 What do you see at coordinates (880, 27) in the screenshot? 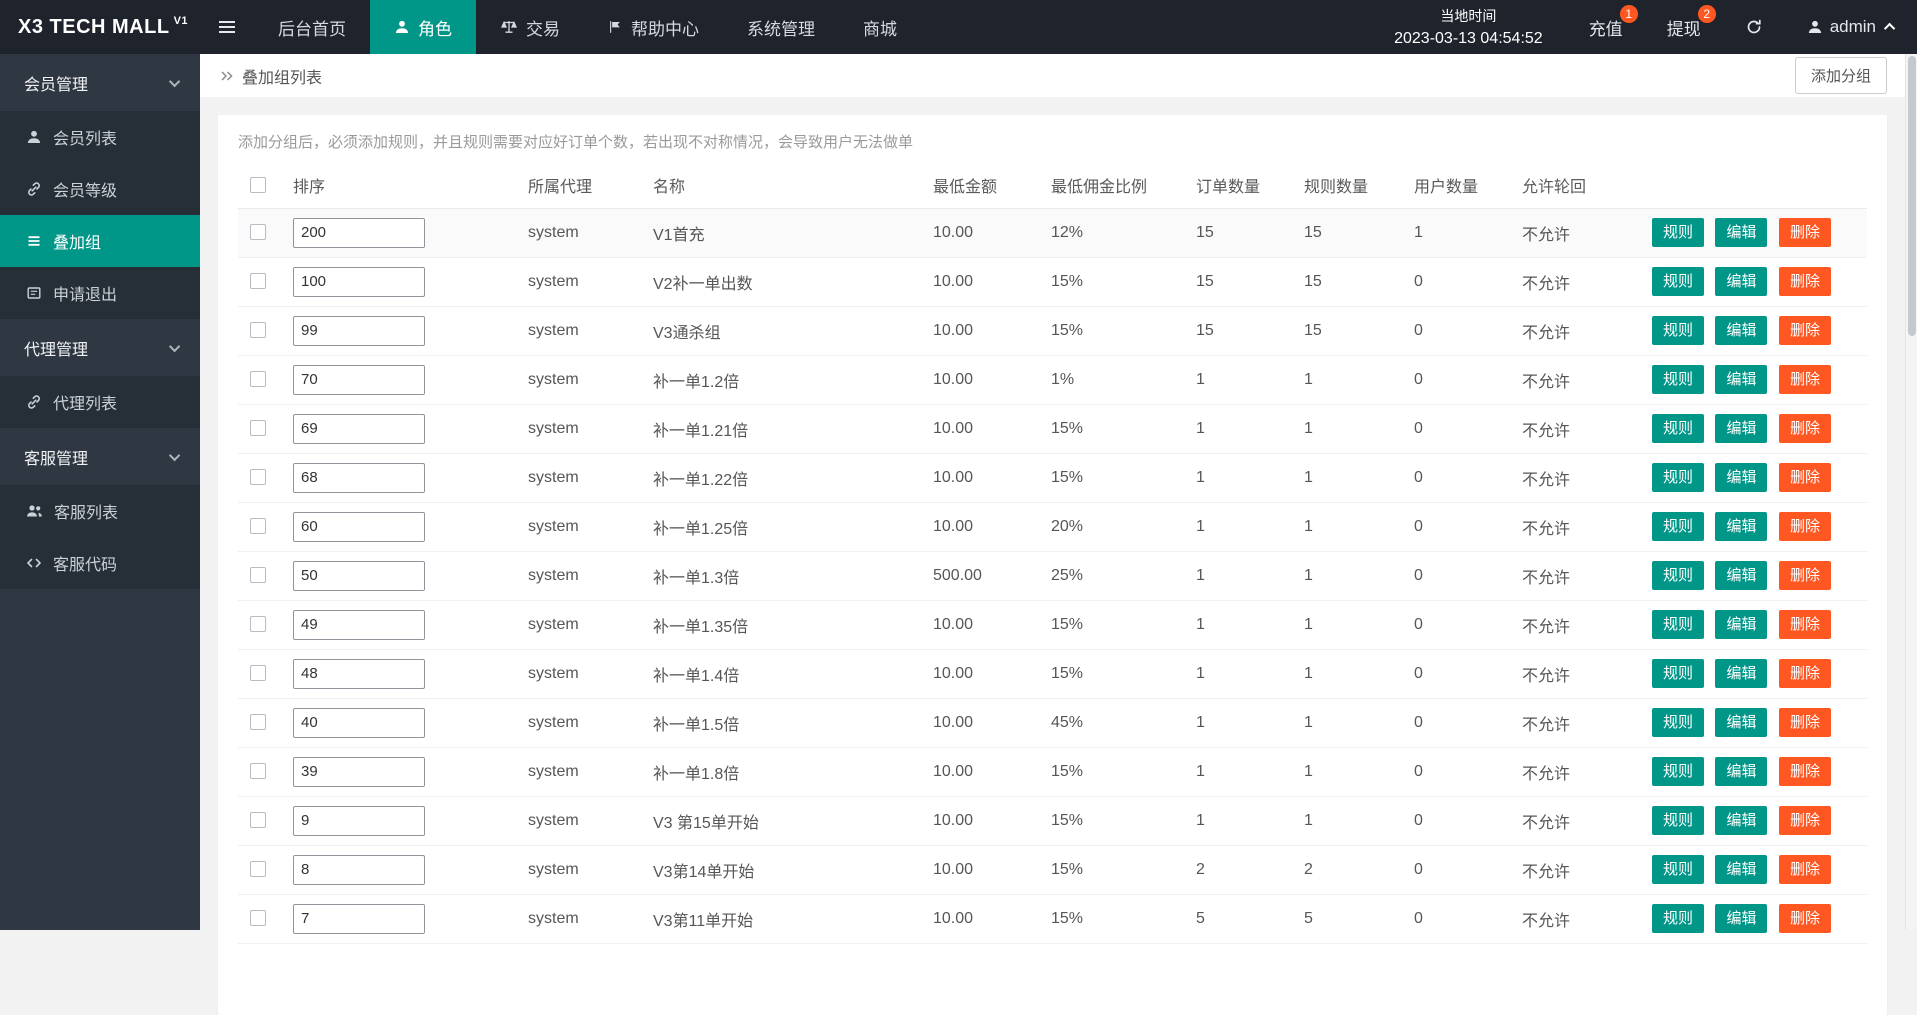
I see `nav-item-mall: 商城` at bounding box center [880, 27].